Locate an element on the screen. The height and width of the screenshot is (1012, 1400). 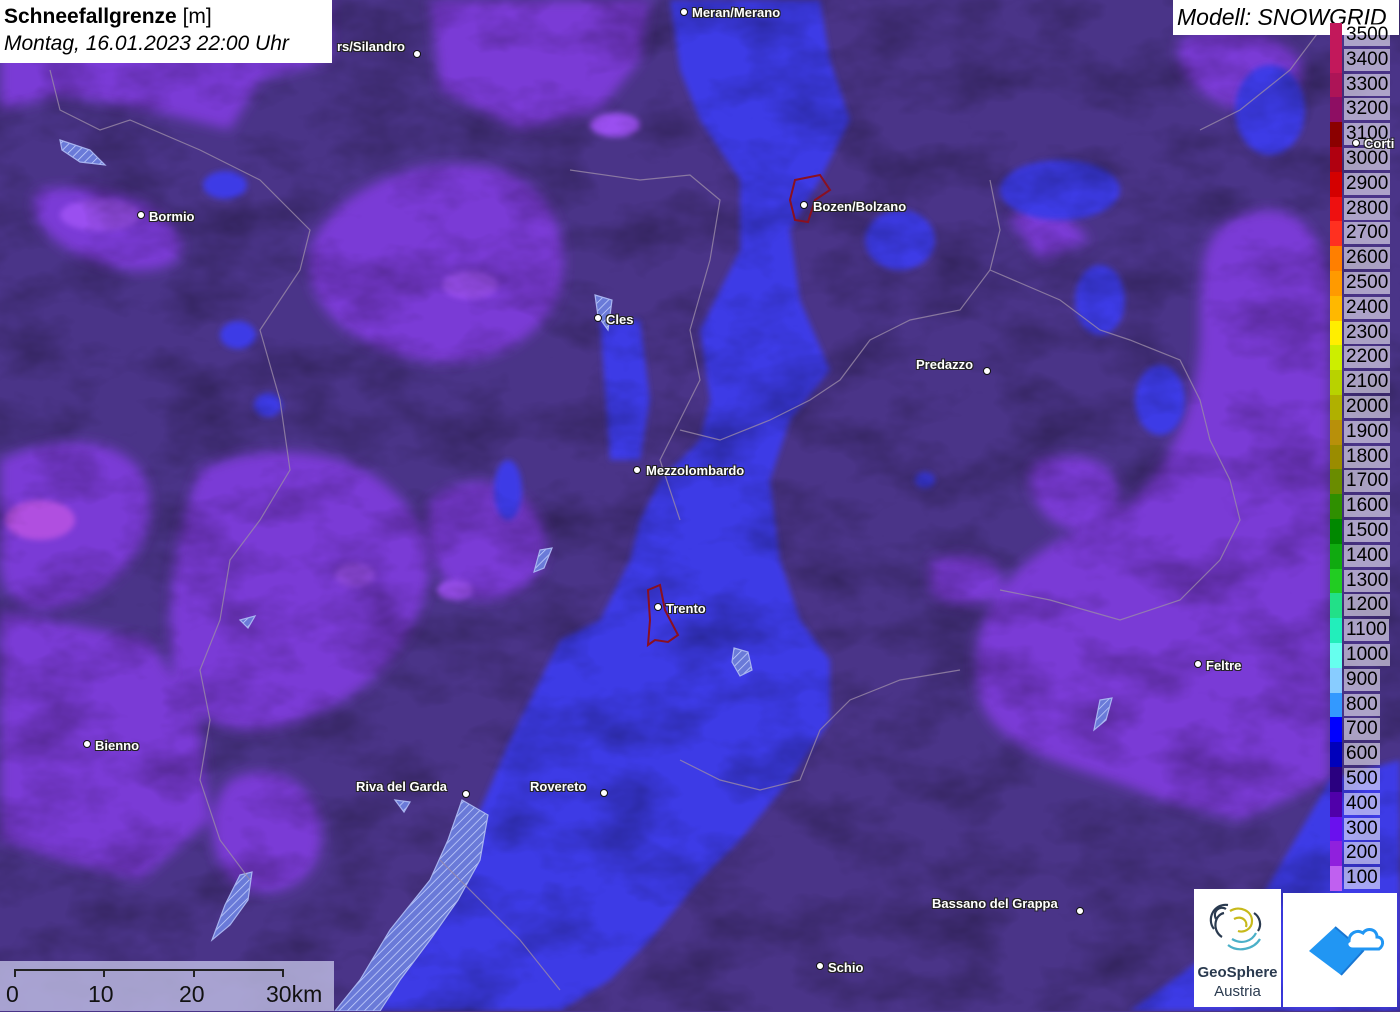
legend-row: 1400 is located at coordinates (1364, 556).